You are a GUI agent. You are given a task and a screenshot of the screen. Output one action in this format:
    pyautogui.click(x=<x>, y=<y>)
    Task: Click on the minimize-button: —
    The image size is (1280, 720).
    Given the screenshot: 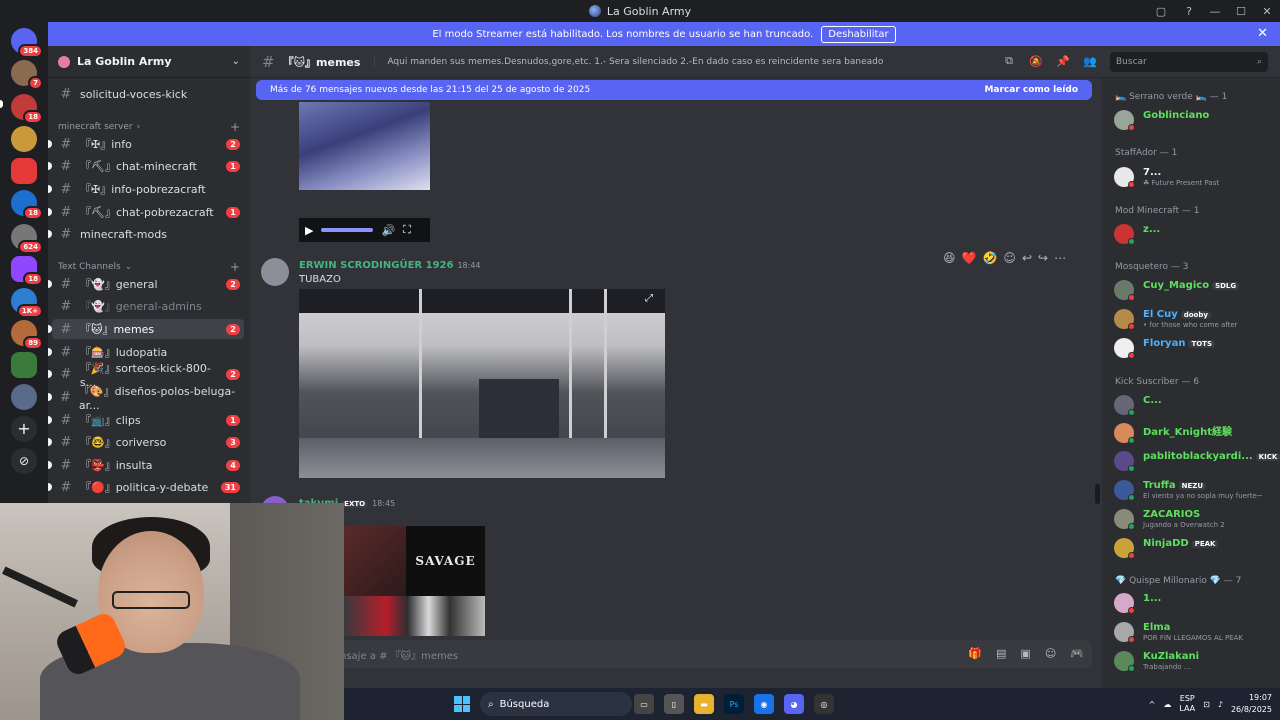 What is the action you would take?
    pyautogui.click(x=1215, y=11)
    